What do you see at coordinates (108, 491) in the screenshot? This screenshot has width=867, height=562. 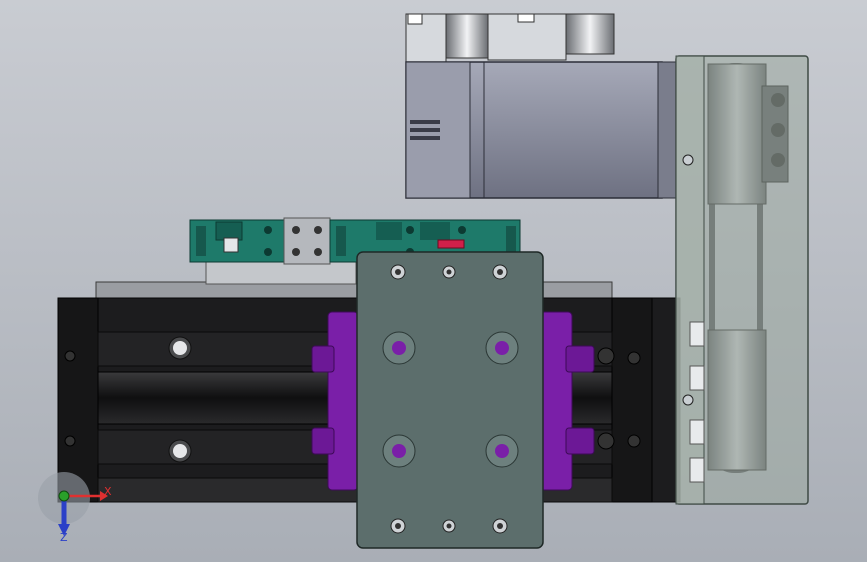 I see `x-axis-label: X` at bounding box center [108, 491].